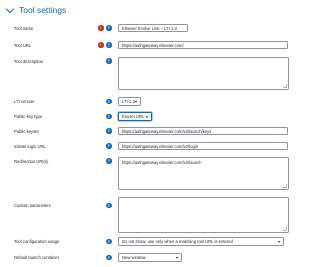 This screenshot has height=267, width=320. I want to click on section-toggle: Tool settings, so click(36, 10).